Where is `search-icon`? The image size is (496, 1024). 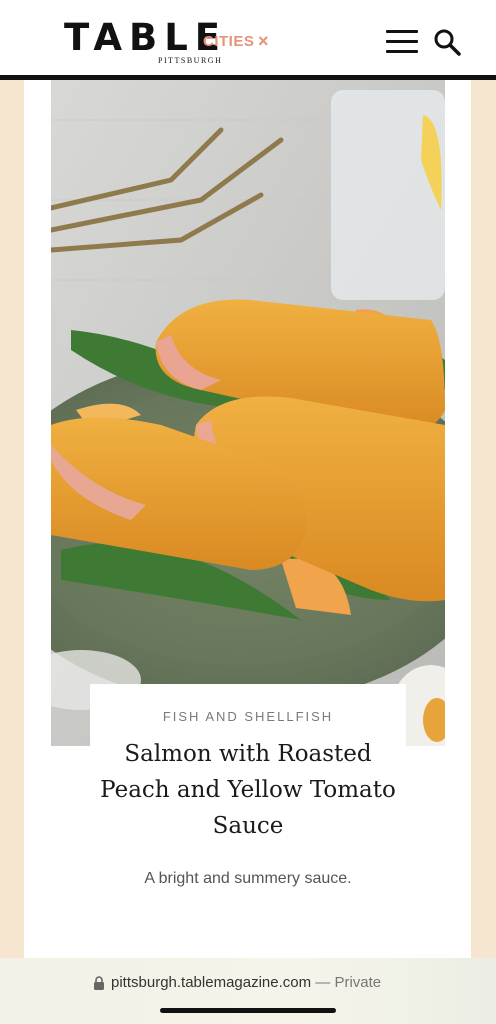 search-icon is located at coordinates (447, 42).